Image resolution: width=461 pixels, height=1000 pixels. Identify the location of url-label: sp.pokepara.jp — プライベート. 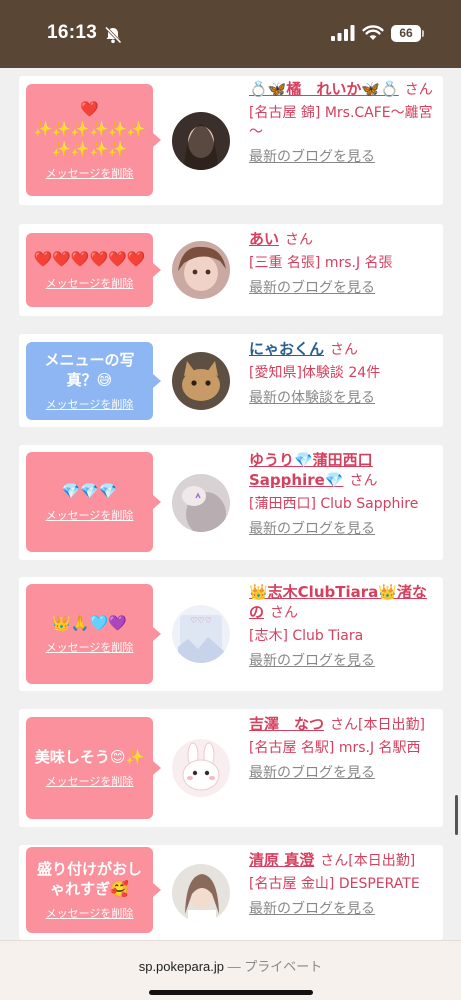
(230, 965).